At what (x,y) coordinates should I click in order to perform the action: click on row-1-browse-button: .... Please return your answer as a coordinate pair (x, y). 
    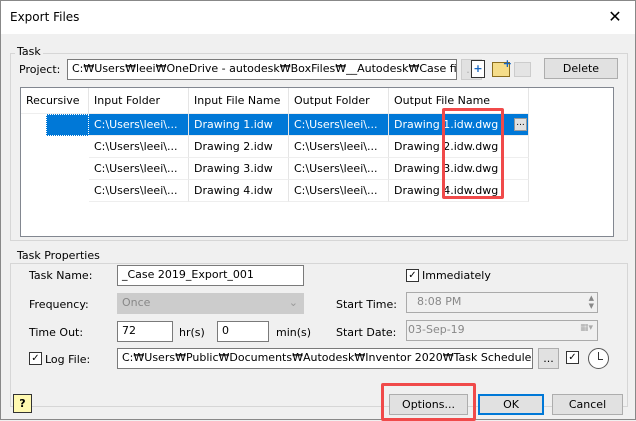
    Looking at the image, I should click on (520, 124).